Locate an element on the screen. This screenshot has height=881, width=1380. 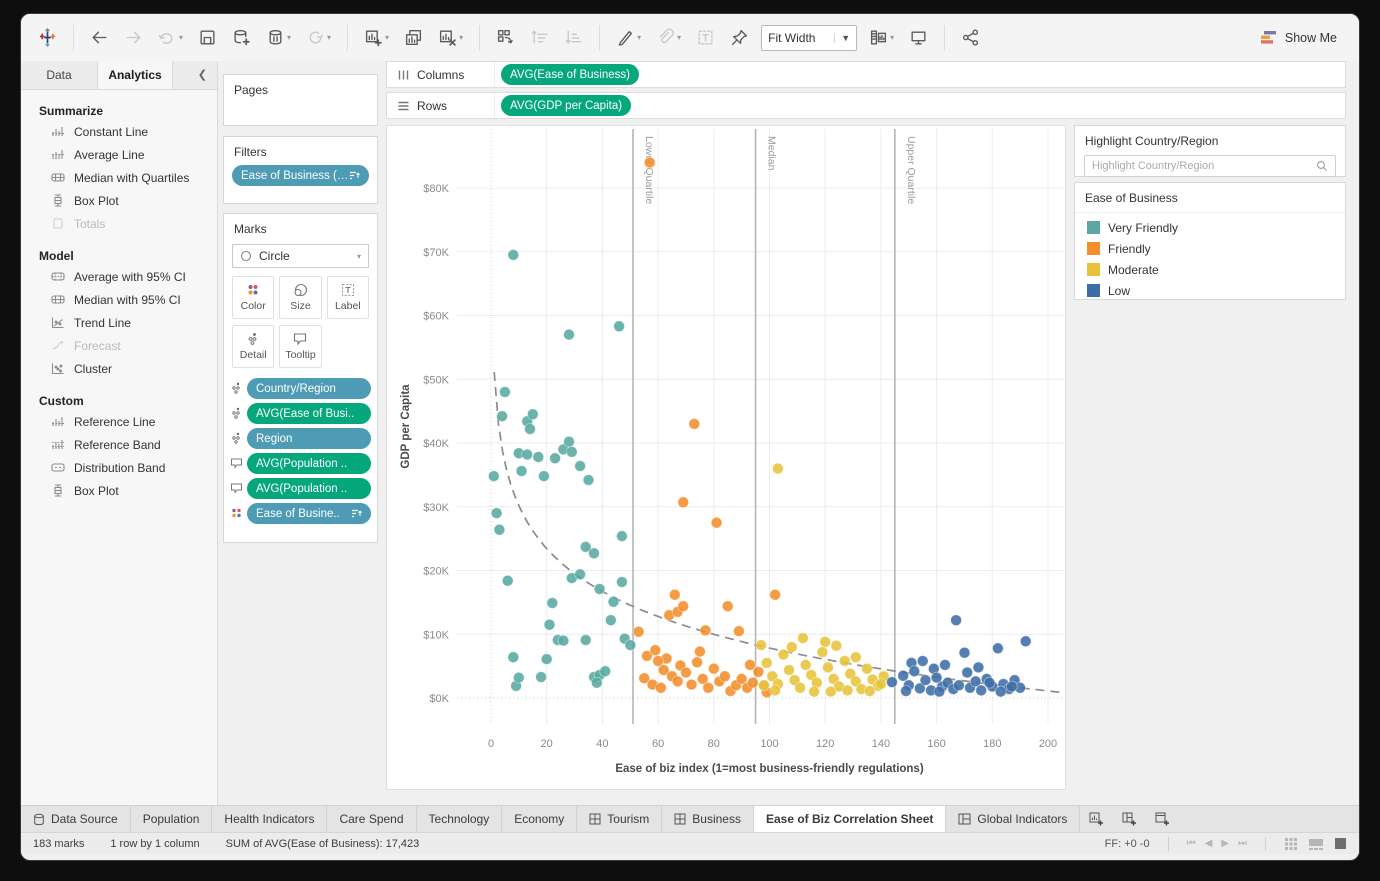
size-button: Size is located at coordinates (300, 297).